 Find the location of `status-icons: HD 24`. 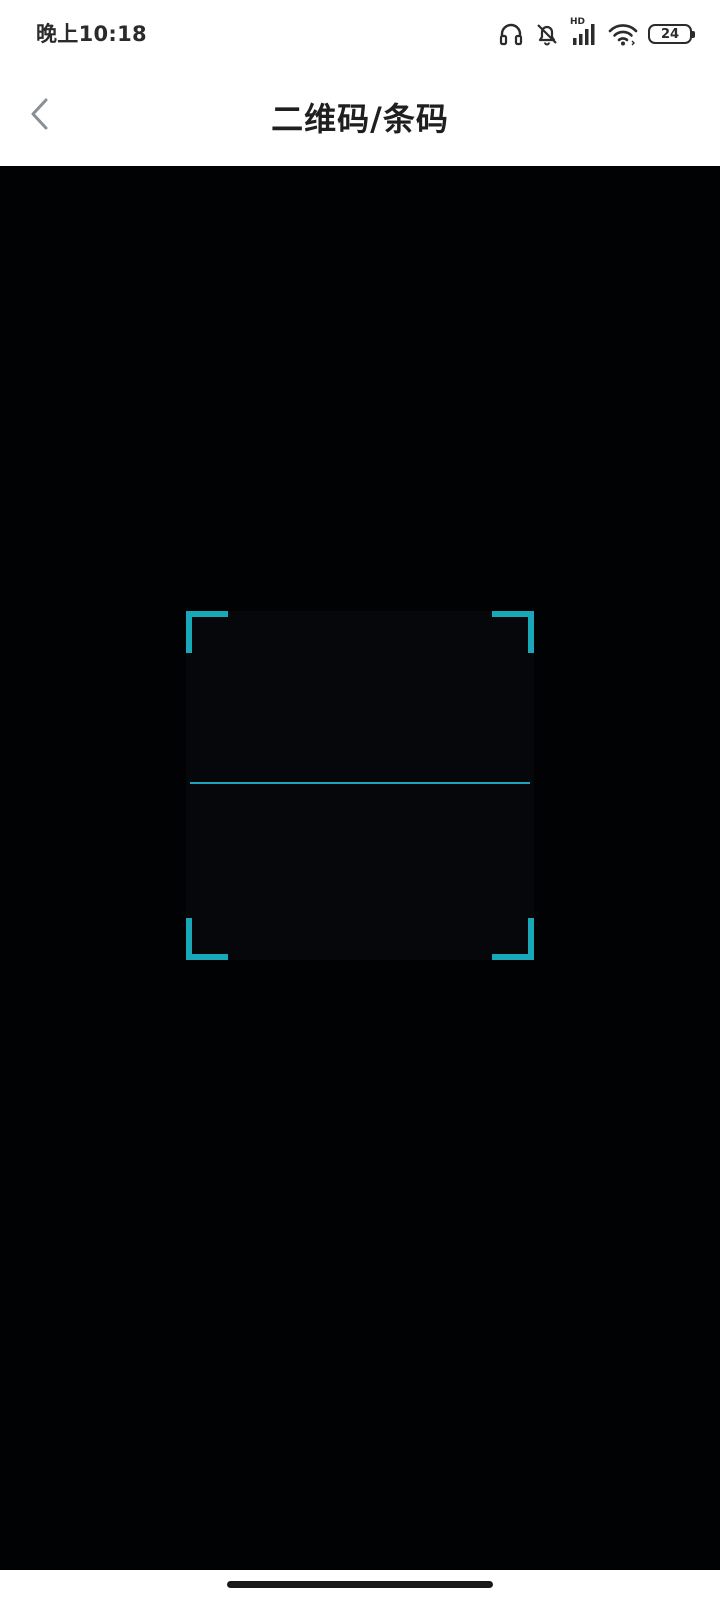

status-icons: HD 24 is located at coordinates (596, 34).